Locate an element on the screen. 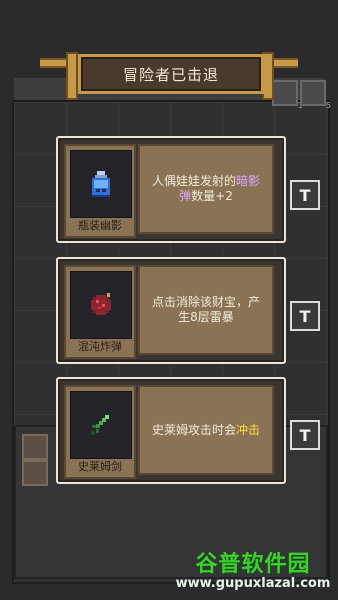  slot-count: 5 is located at coordinates (328, 105).